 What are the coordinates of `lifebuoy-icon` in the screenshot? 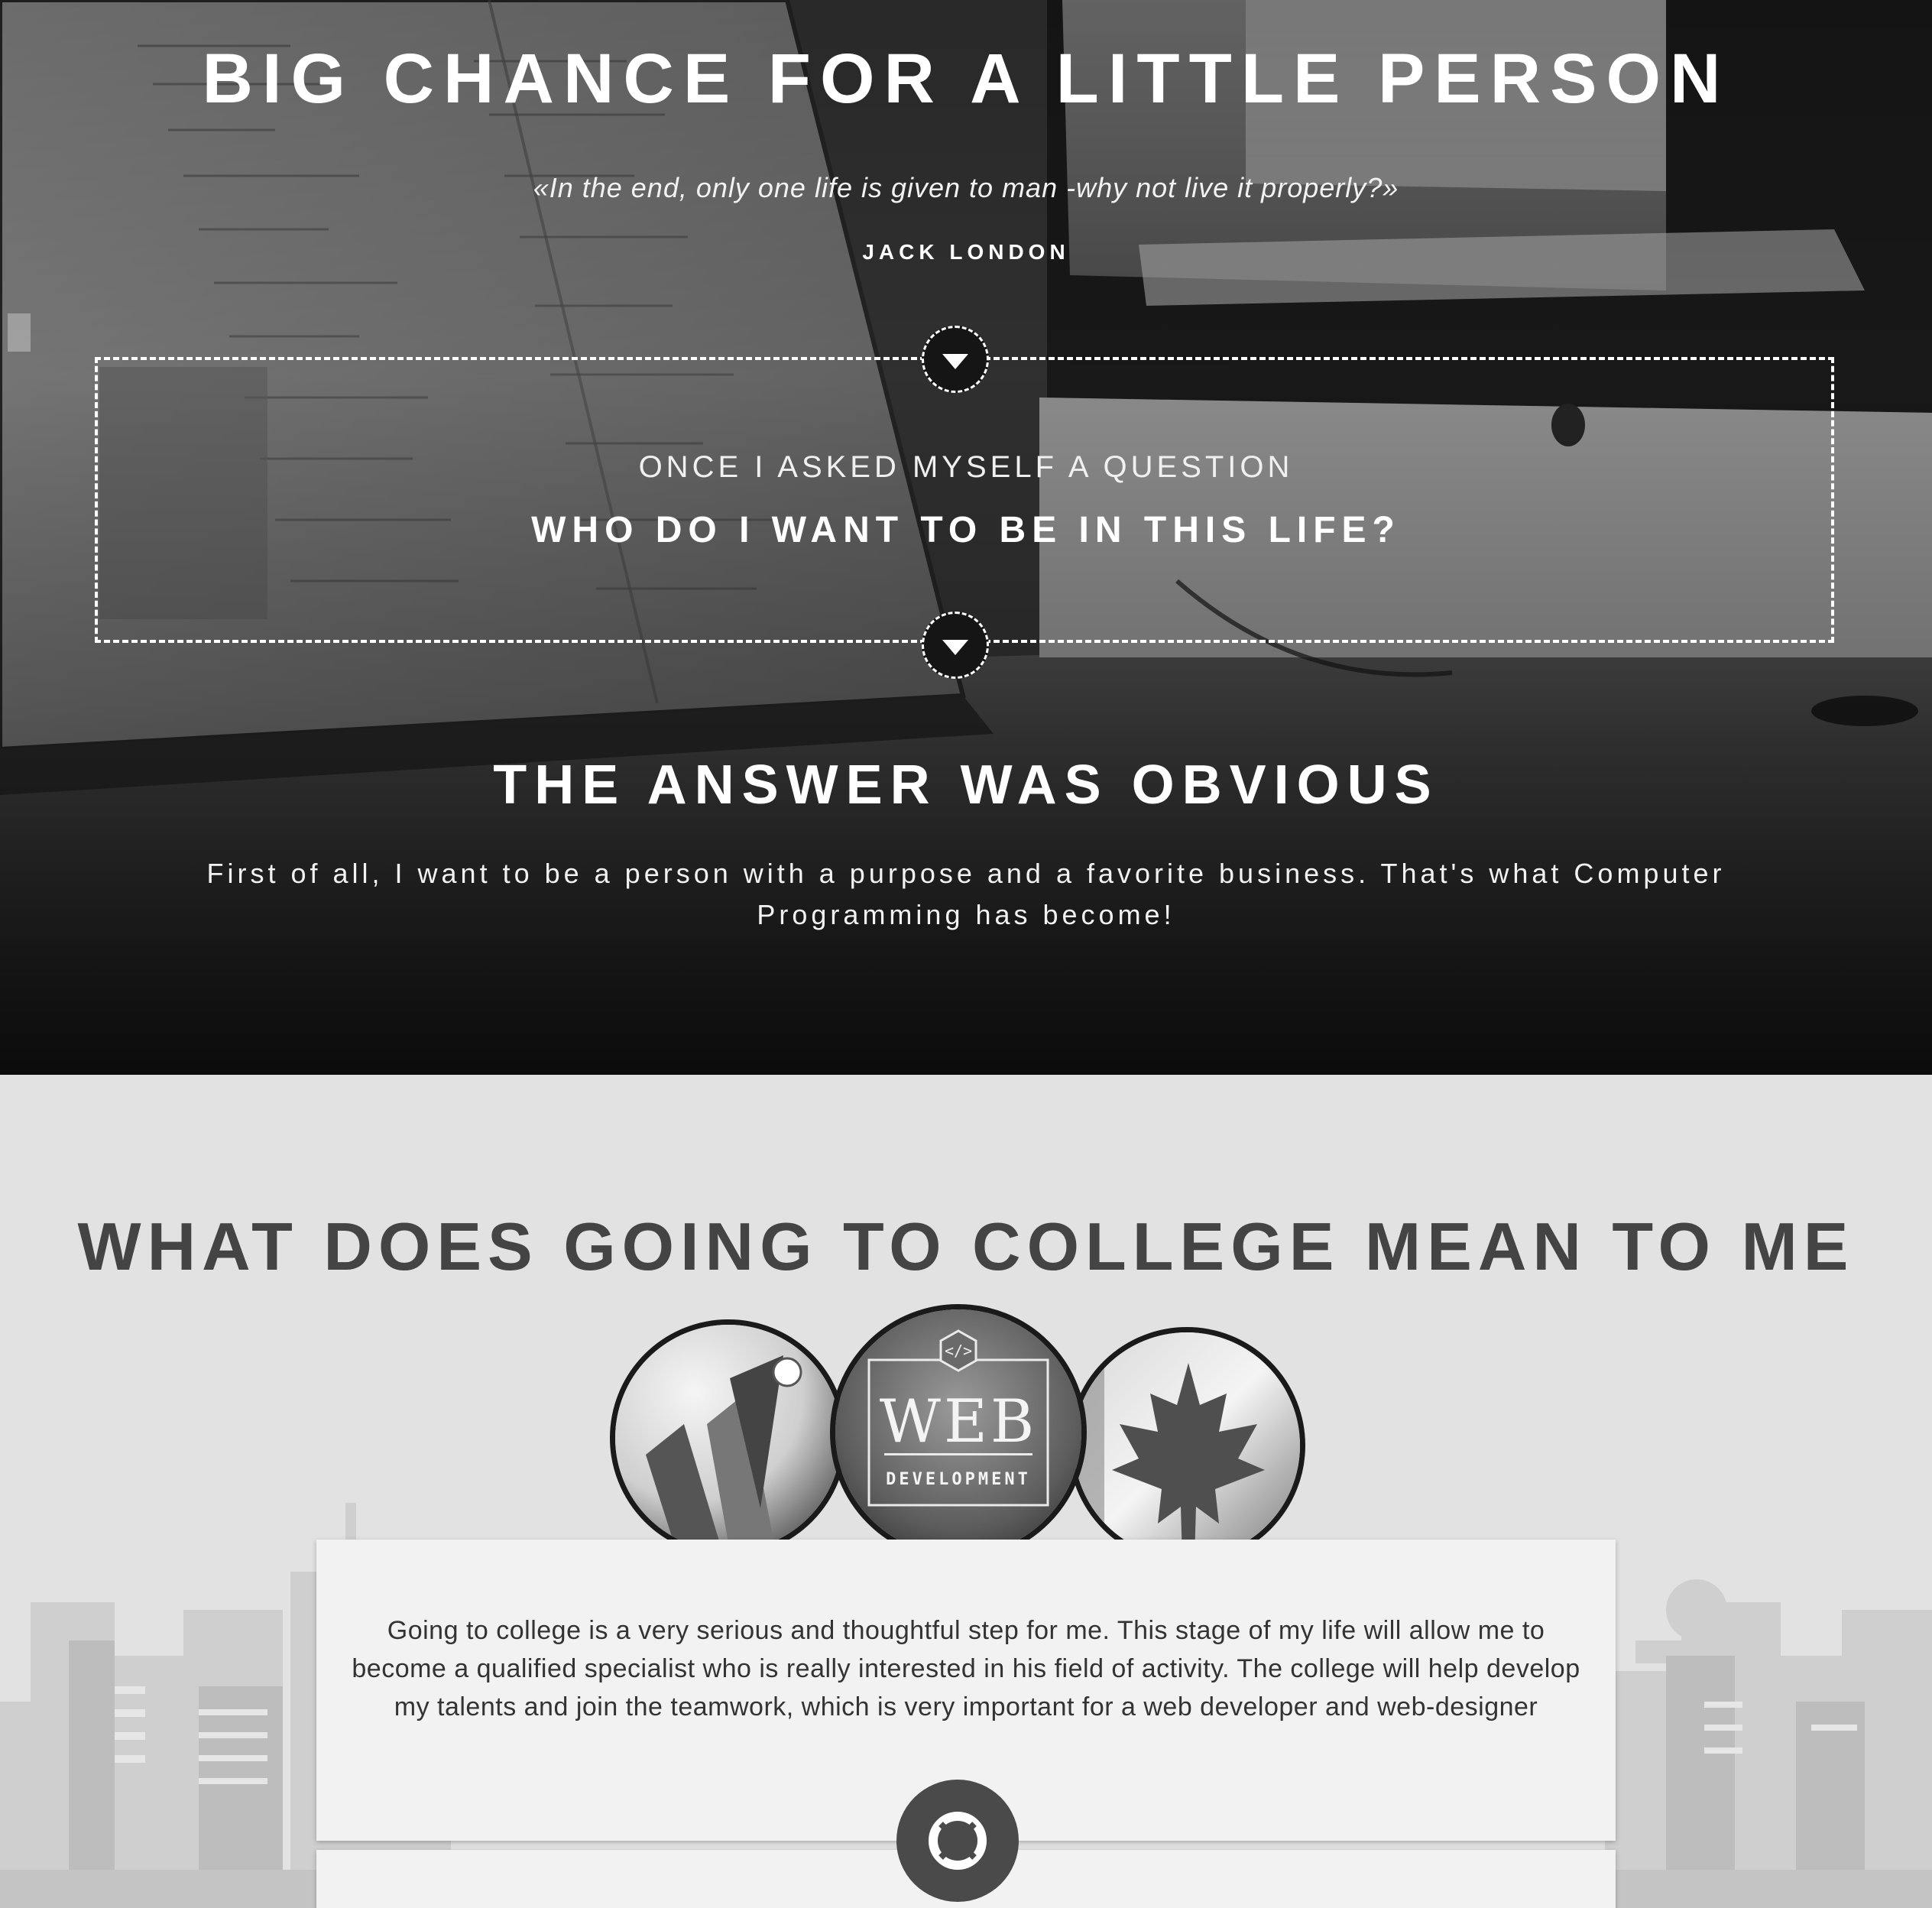 It's located at (958, 1841).